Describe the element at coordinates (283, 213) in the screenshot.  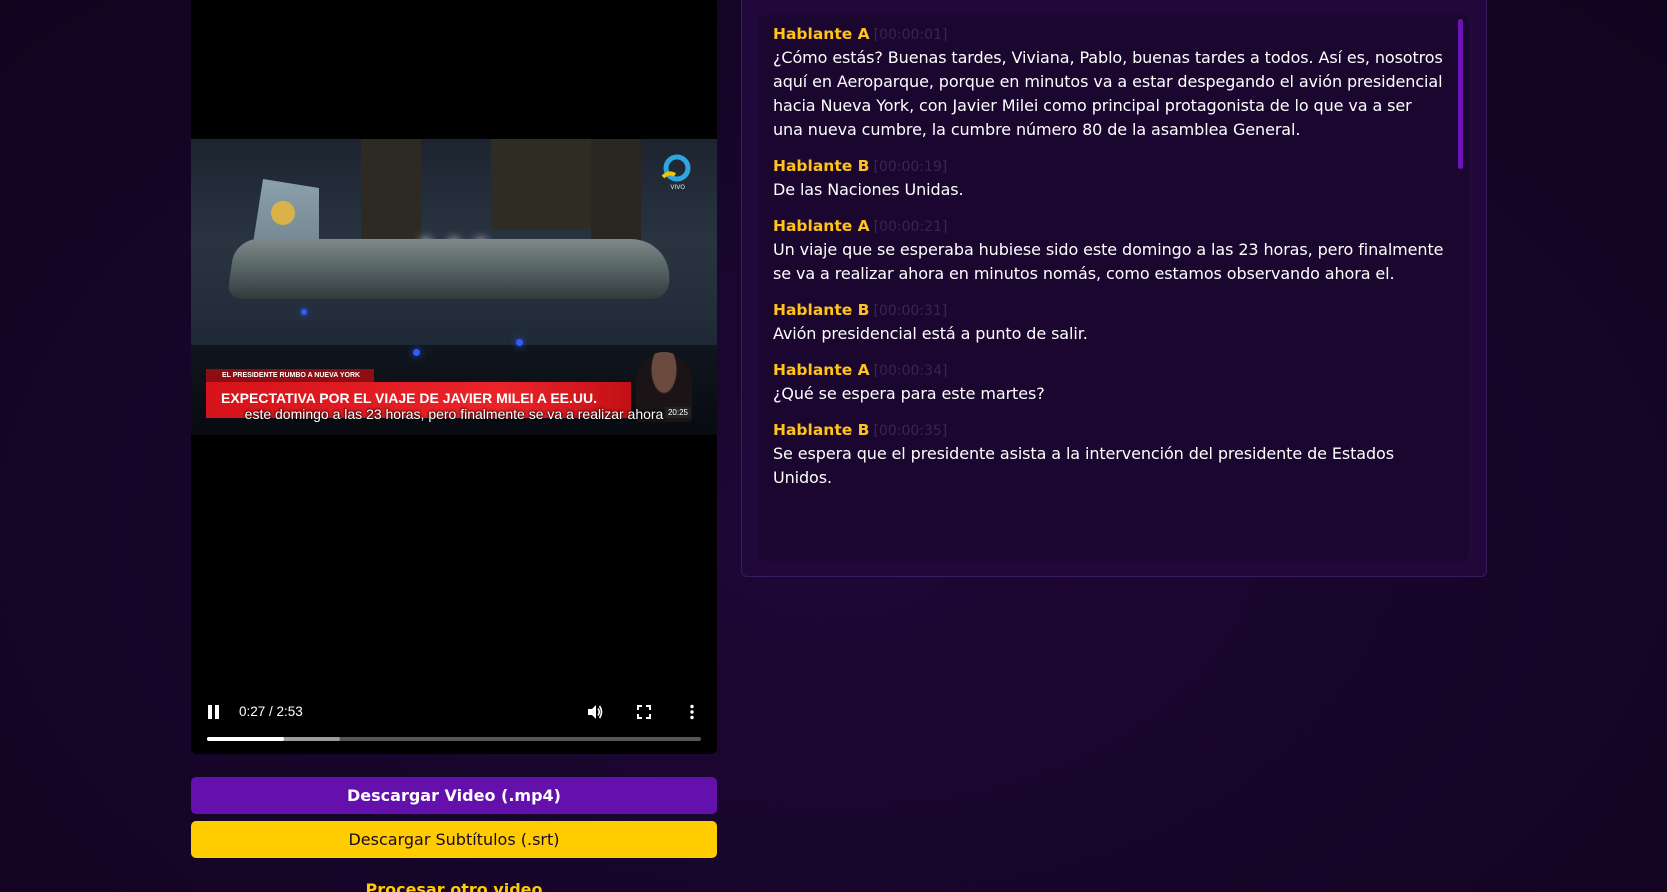
I see `flag-sun` at that location.